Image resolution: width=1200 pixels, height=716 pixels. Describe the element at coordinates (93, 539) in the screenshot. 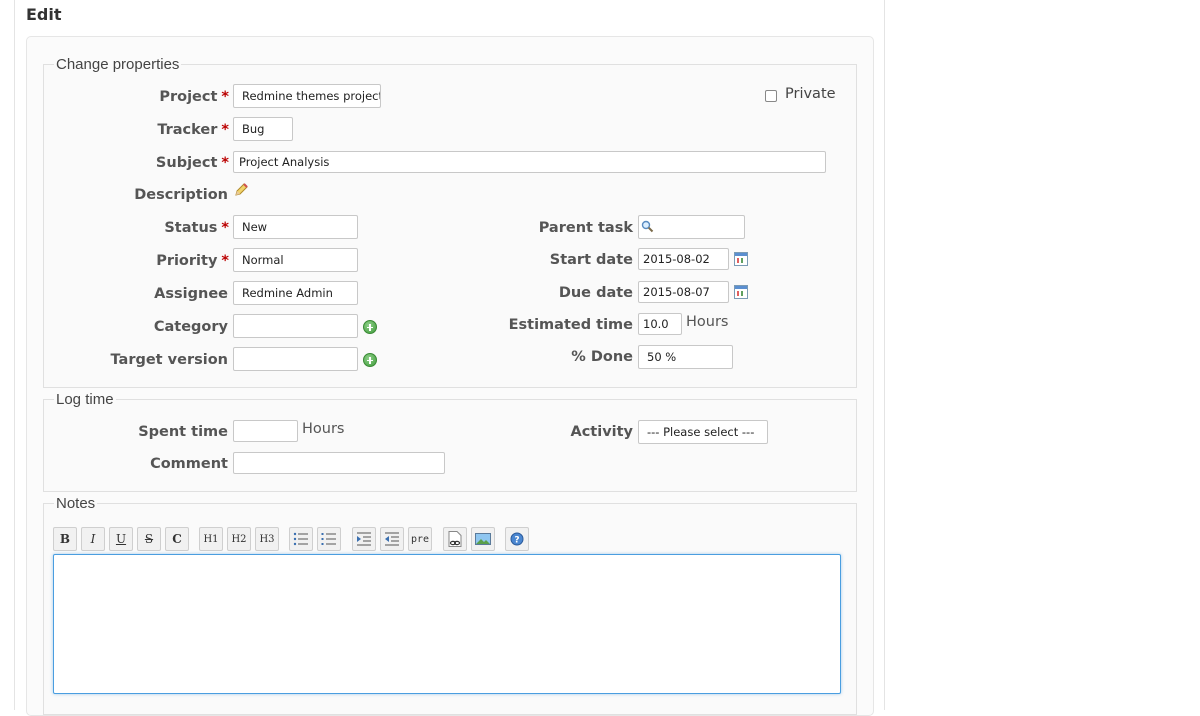

I see `italic-button: I` at that location.